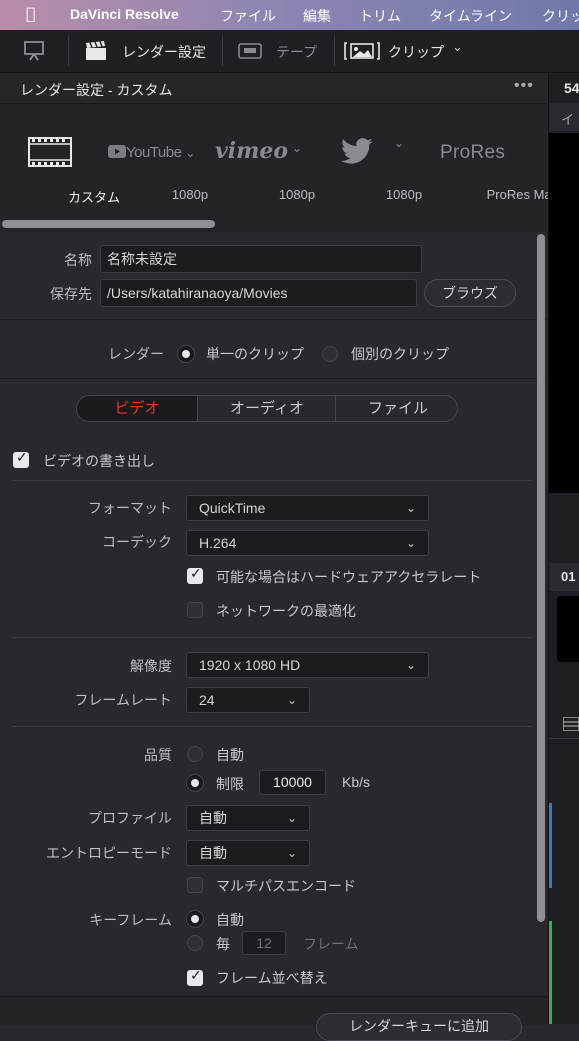  What do you see at coordinates (357, 153) in the screenshot?
I see `twitter-logo` at bounding box center [357, 153].